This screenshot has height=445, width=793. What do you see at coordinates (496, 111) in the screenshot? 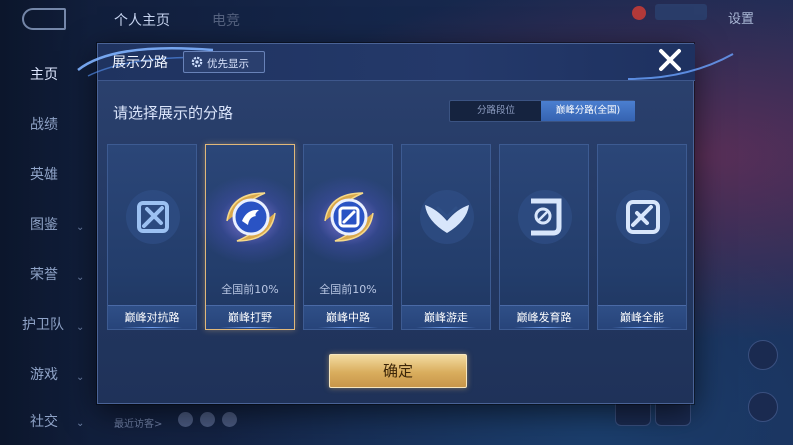
I see `toggle-lane-rank: 分路段位` at bounding box center [496, 111].